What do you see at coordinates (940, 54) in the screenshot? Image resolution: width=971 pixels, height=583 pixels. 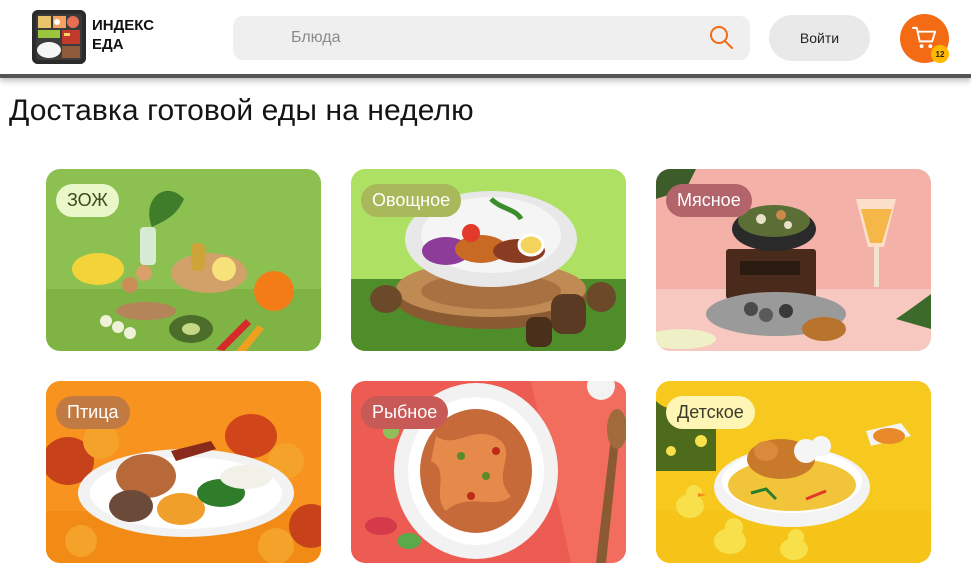 I see `cart-count-badge: 12` at bounding box center [940, 54].